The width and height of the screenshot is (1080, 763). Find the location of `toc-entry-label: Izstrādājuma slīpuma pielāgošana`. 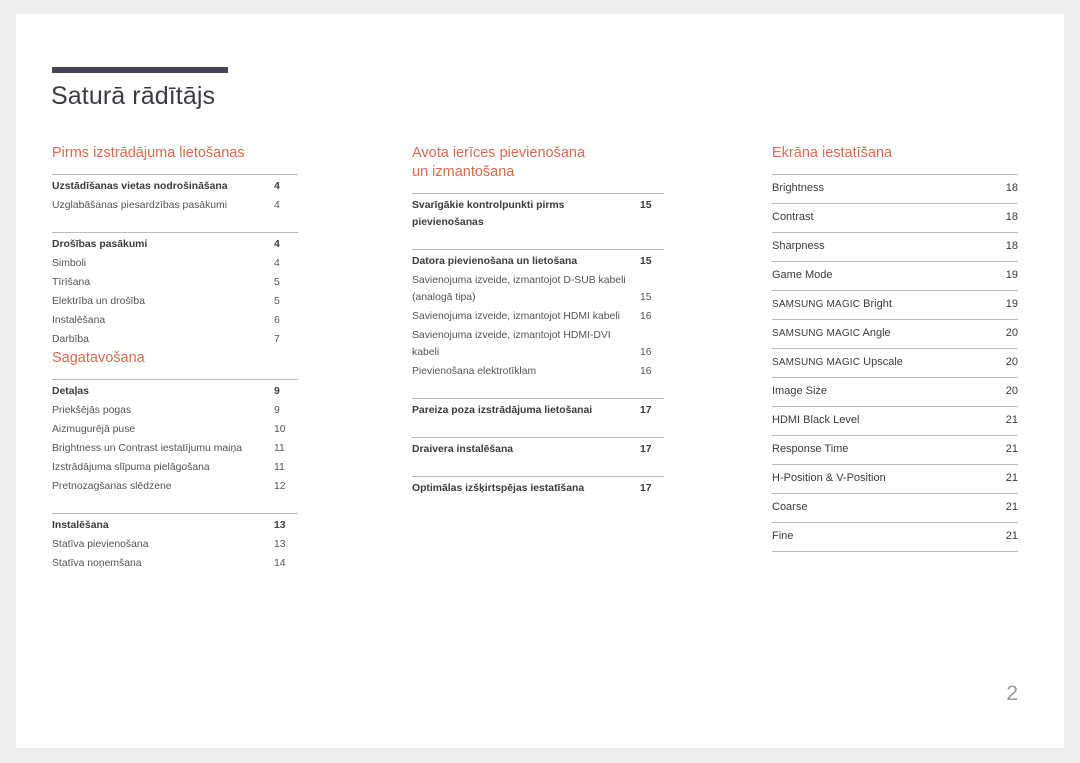

toc-entry-label: Izstrādājuma slīpuma pielāgošana is located at coordinates (131, 467).